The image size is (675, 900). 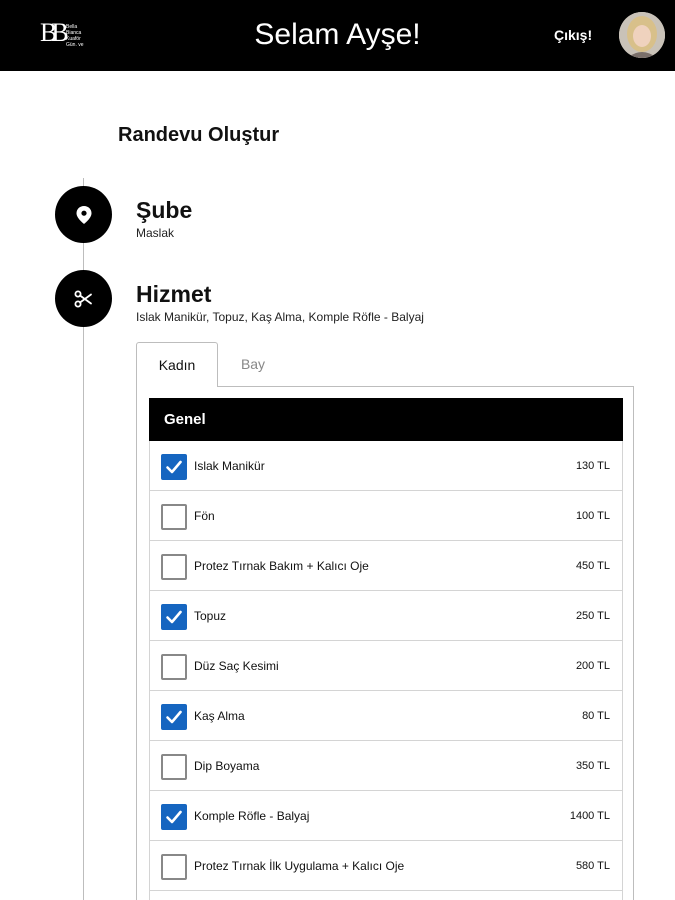 I want to click on service-label: Topuz, so click(x=210, y=616).